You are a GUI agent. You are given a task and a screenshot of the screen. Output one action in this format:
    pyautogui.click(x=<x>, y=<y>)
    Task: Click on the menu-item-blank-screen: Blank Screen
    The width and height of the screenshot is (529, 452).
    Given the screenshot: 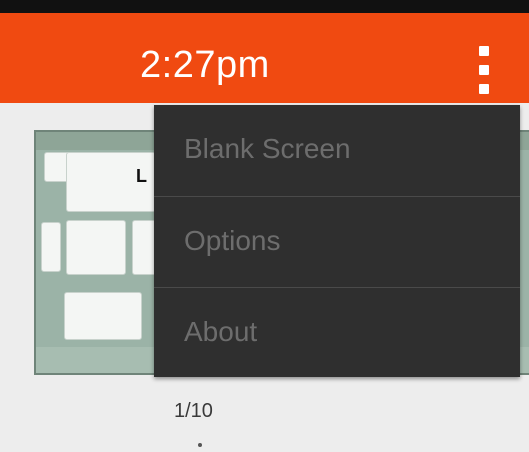 What is the action you would take?
    pyautogui.click(x=337, y=150)
    